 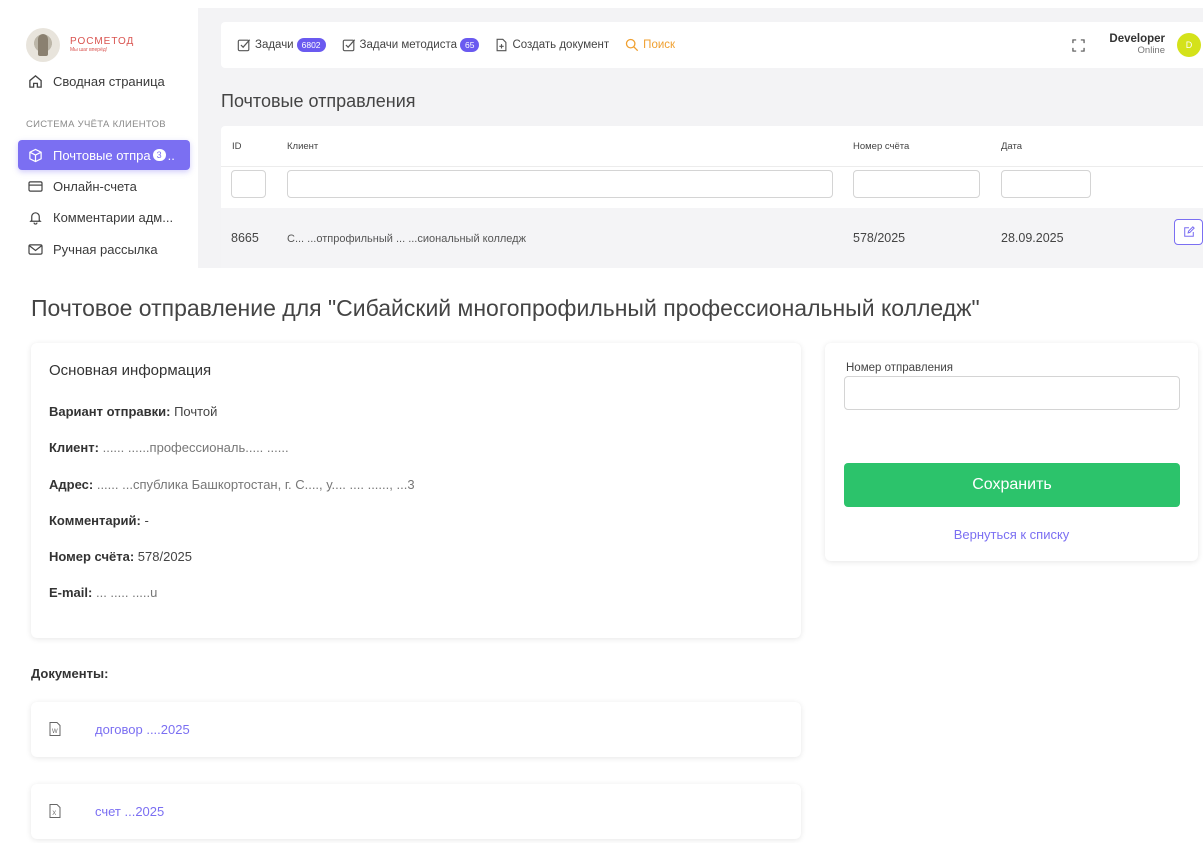 What do you see at coordinates (408, 45) in the screenshot?
I see `methodist-tasks-label: Задачи методиста` at bounding box center [408, 45].